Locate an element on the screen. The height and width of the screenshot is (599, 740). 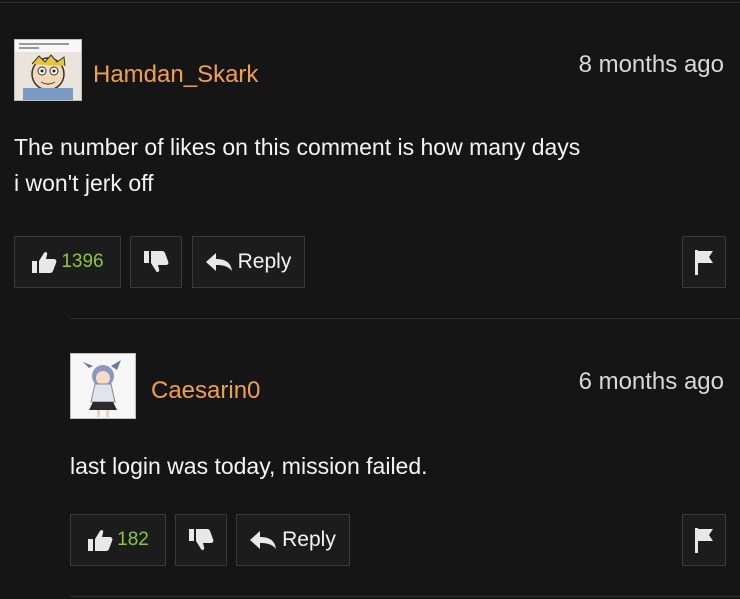
timestamp: 6 months ago is located at coordinates (651, 381).